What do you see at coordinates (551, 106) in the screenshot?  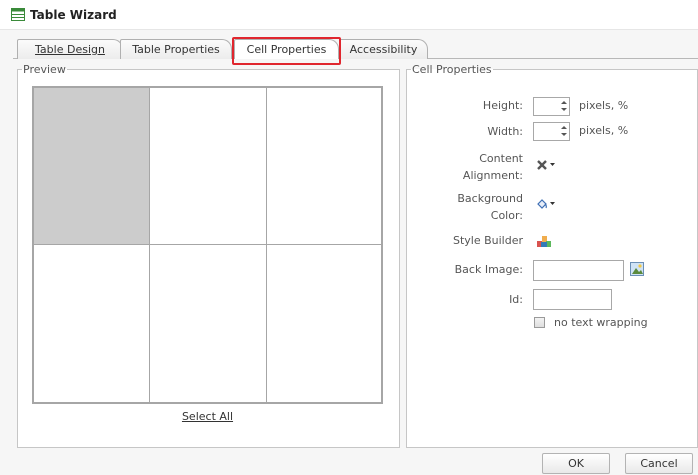 I see `height-spinner` at bounding box center [551, 106].